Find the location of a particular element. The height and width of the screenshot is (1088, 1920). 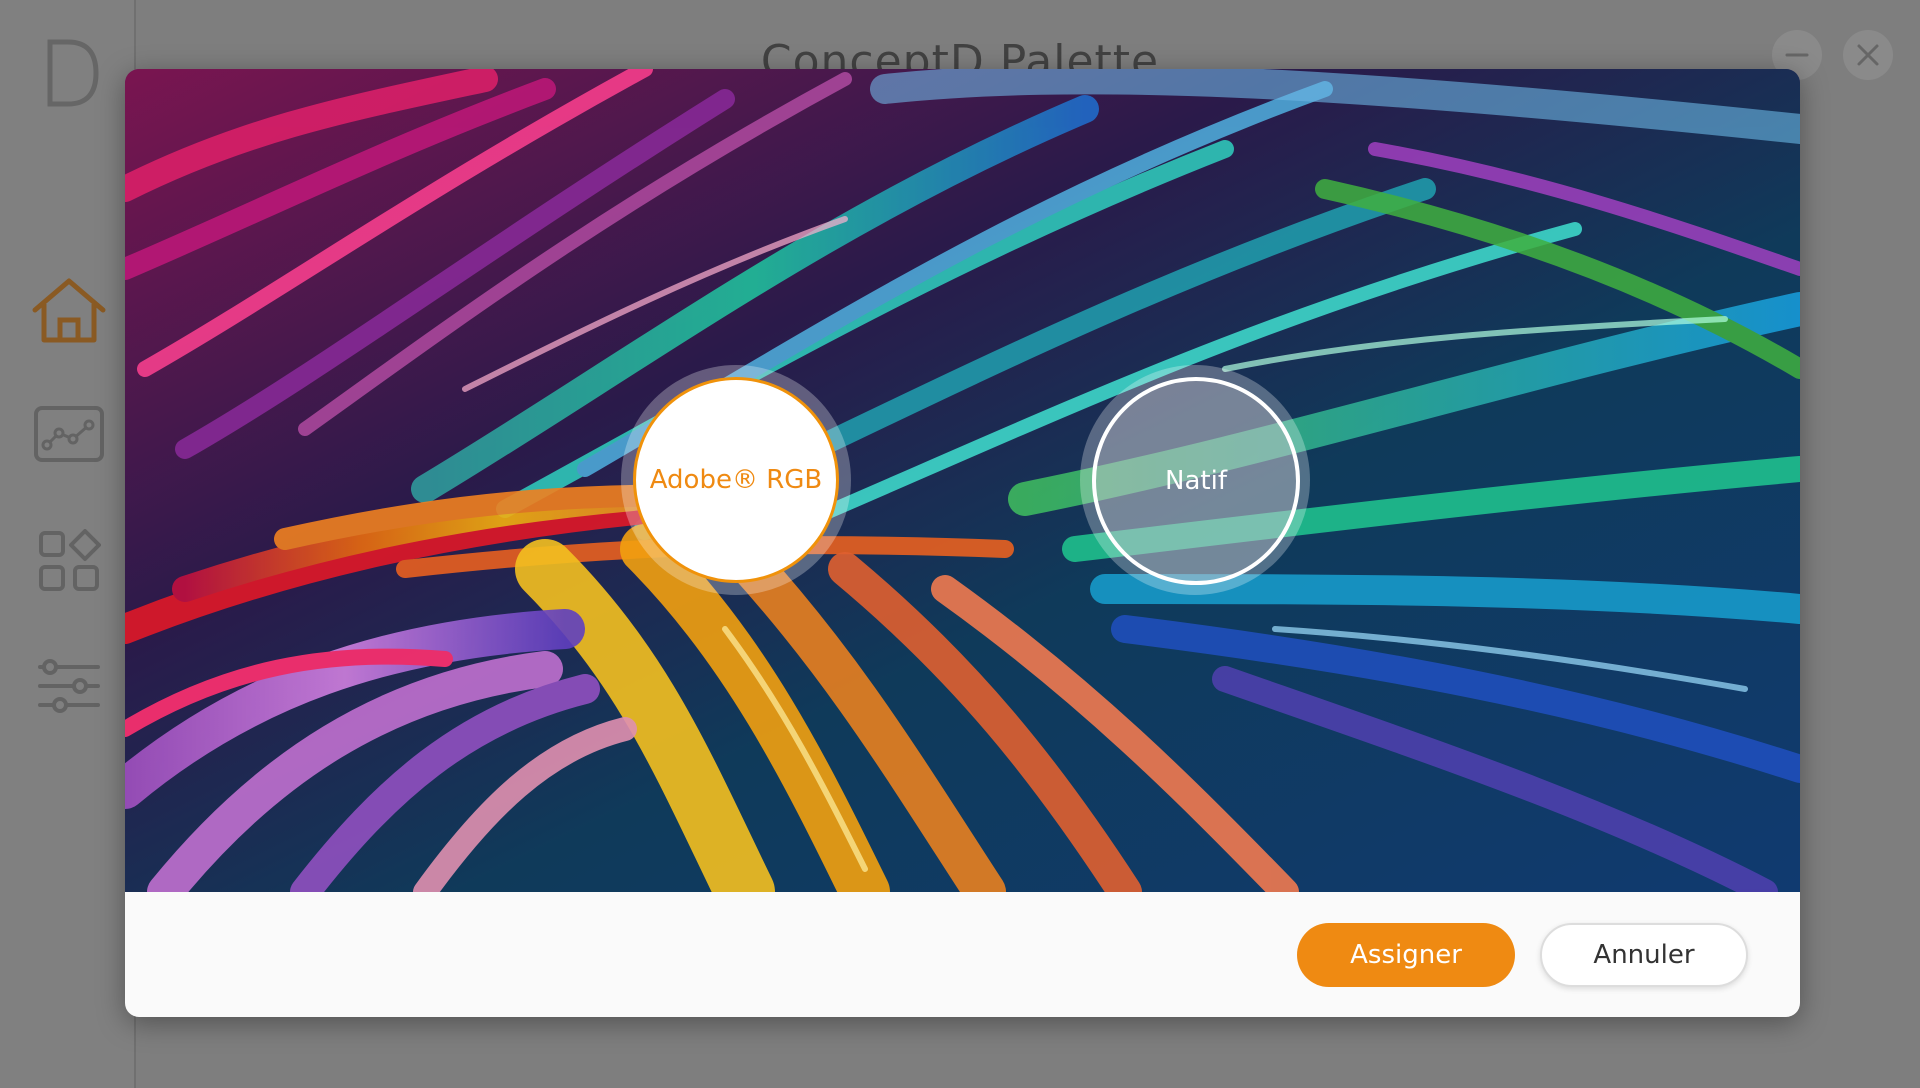

profile-label: Adobe® RGB is located at coordinates (736, 480).